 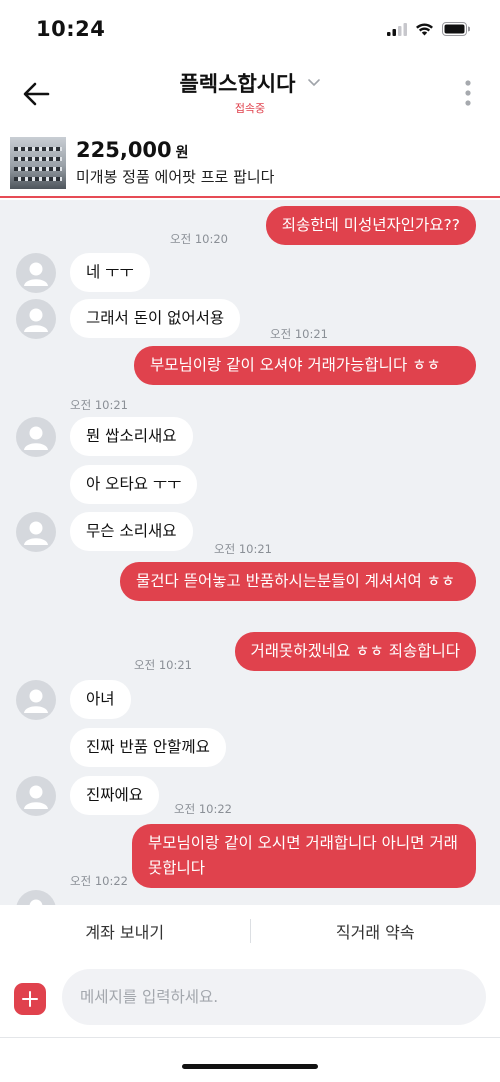 I want to click on message-incoming: 진짜에요, so click(x=115, y=795).